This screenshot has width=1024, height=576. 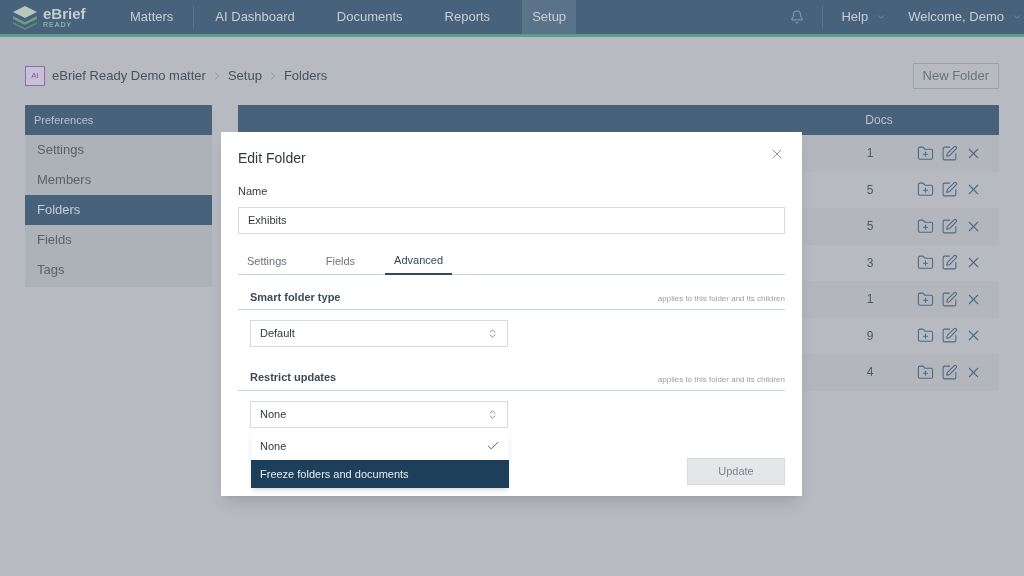 What do you see at coordinates (965, 17) in the screenshot?
I see `user-menu: Welcome, Demo` at bounding box center [965, 17].